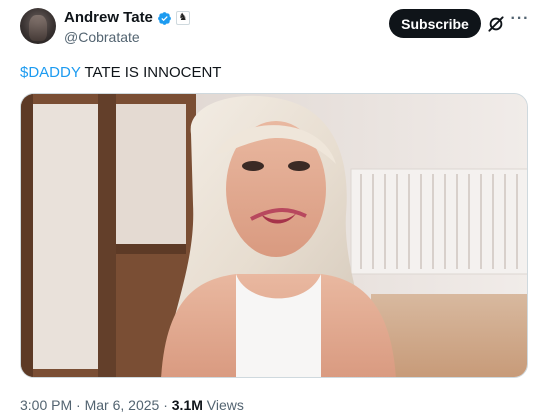 This screenshot has height=420, width=540. I want to click on tweet-text: $DADDY TATE IS INNOCENT, so click(120, 73).